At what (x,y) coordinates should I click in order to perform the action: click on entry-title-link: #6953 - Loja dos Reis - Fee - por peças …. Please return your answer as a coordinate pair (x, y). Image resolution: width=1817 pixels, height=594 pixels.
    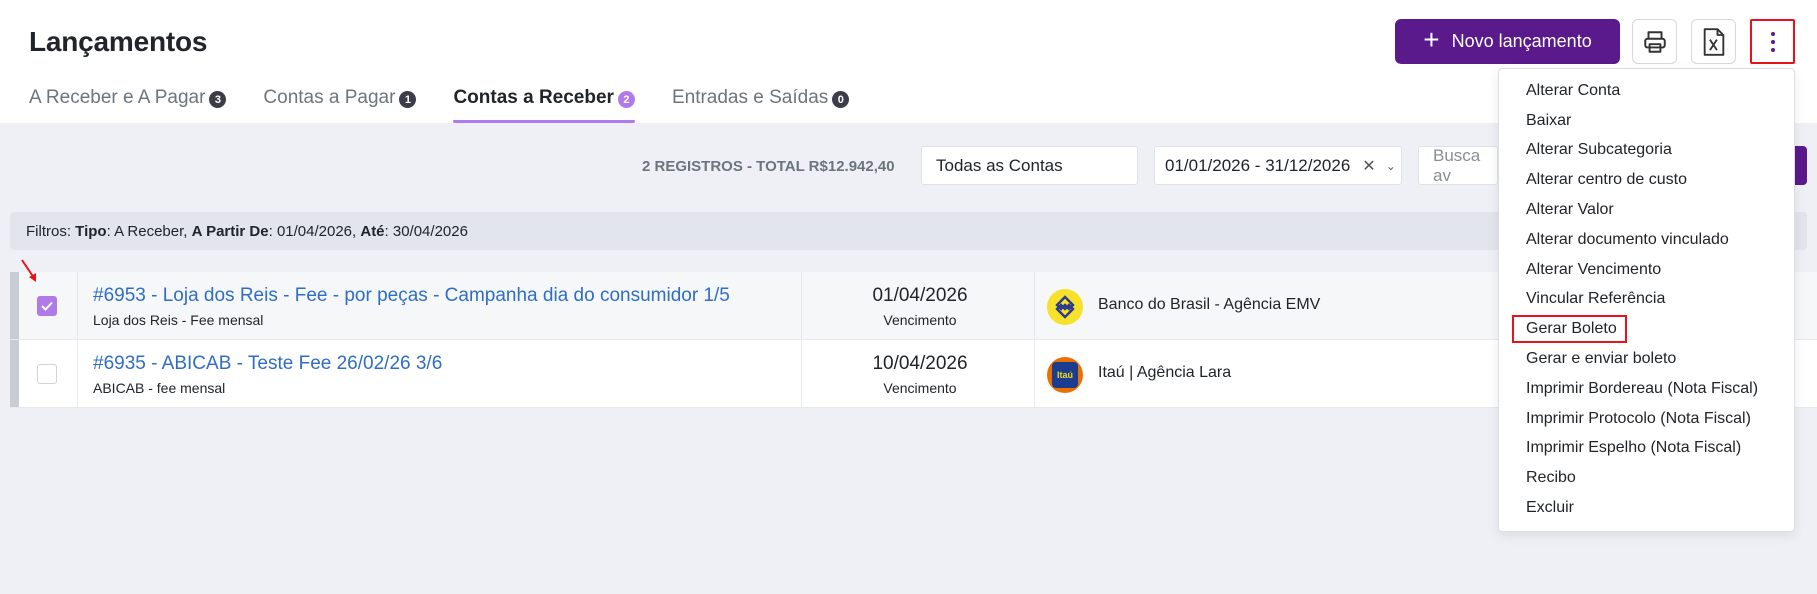
    Looking at the image, I should click on (411, 296).